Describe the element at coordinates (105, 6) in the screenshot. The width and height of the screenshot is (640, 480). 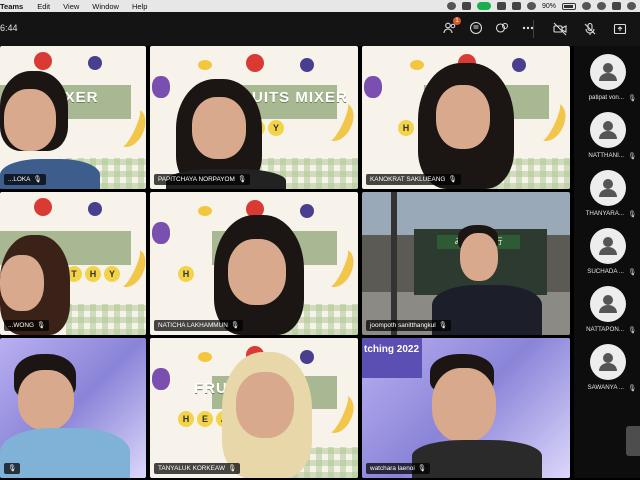
I see `menu-window: Window` at that location.